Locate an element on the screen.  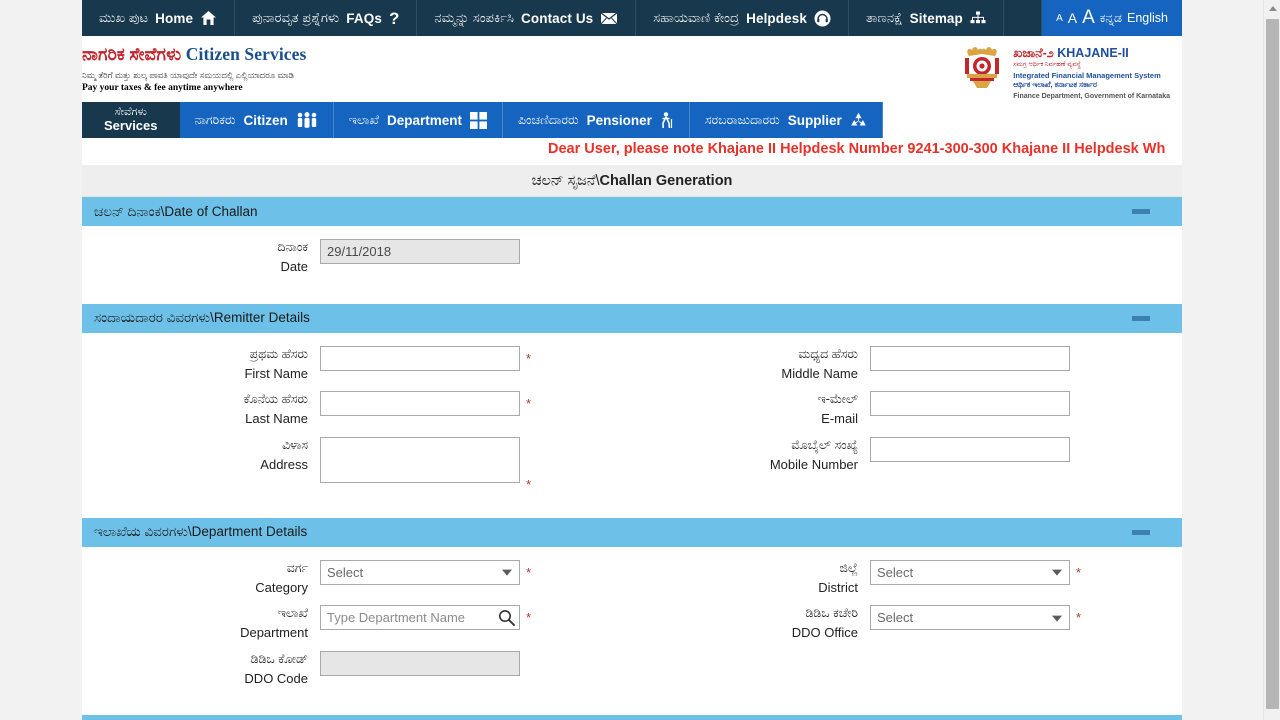
recycle-icon is located at coordinates (858, 120).